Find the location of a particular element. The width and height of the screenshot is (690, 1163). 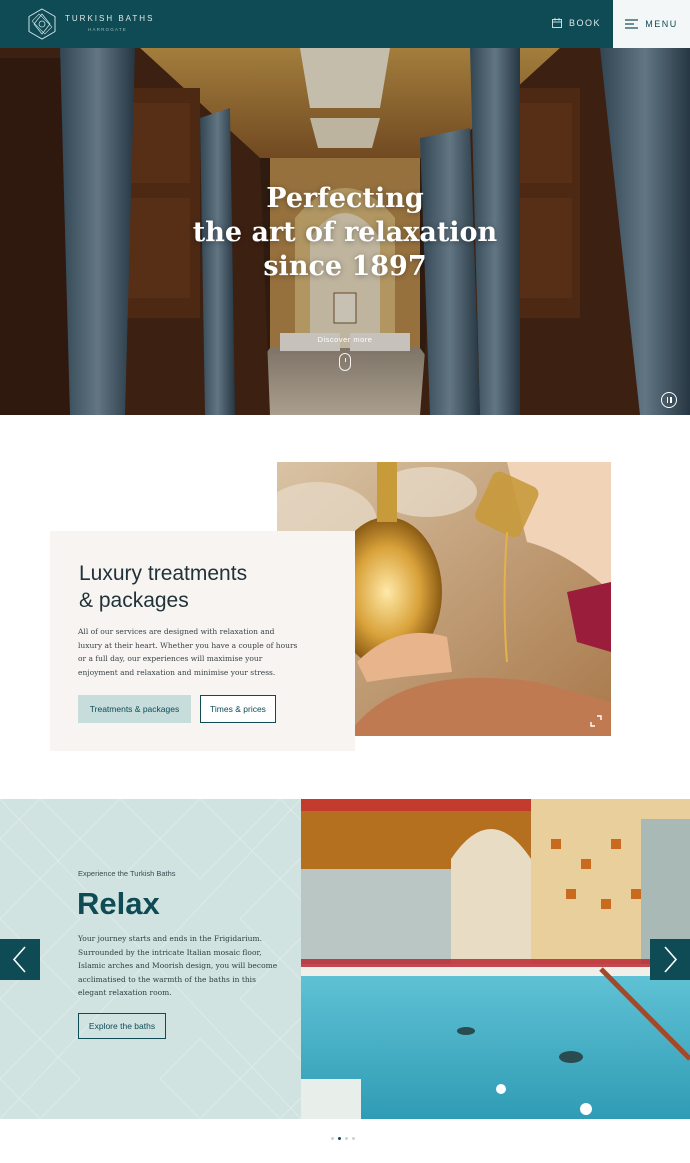

calendar-icon is located at coordinates (557, 23).